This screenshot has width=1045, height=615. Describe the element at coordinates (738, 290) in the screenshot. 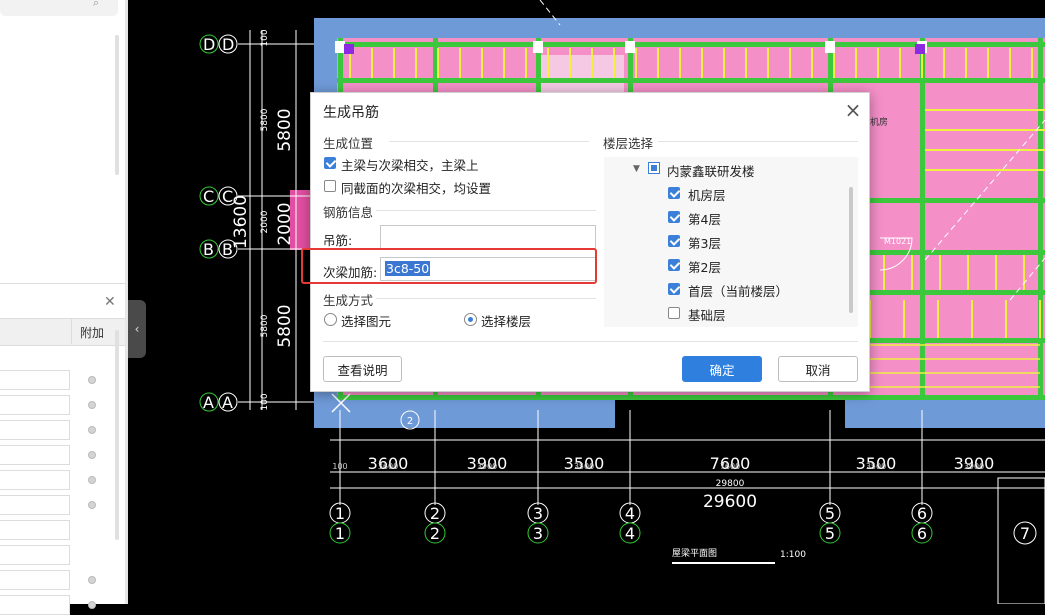

I see `floor-label: 首层（当前楼层）` at that location.